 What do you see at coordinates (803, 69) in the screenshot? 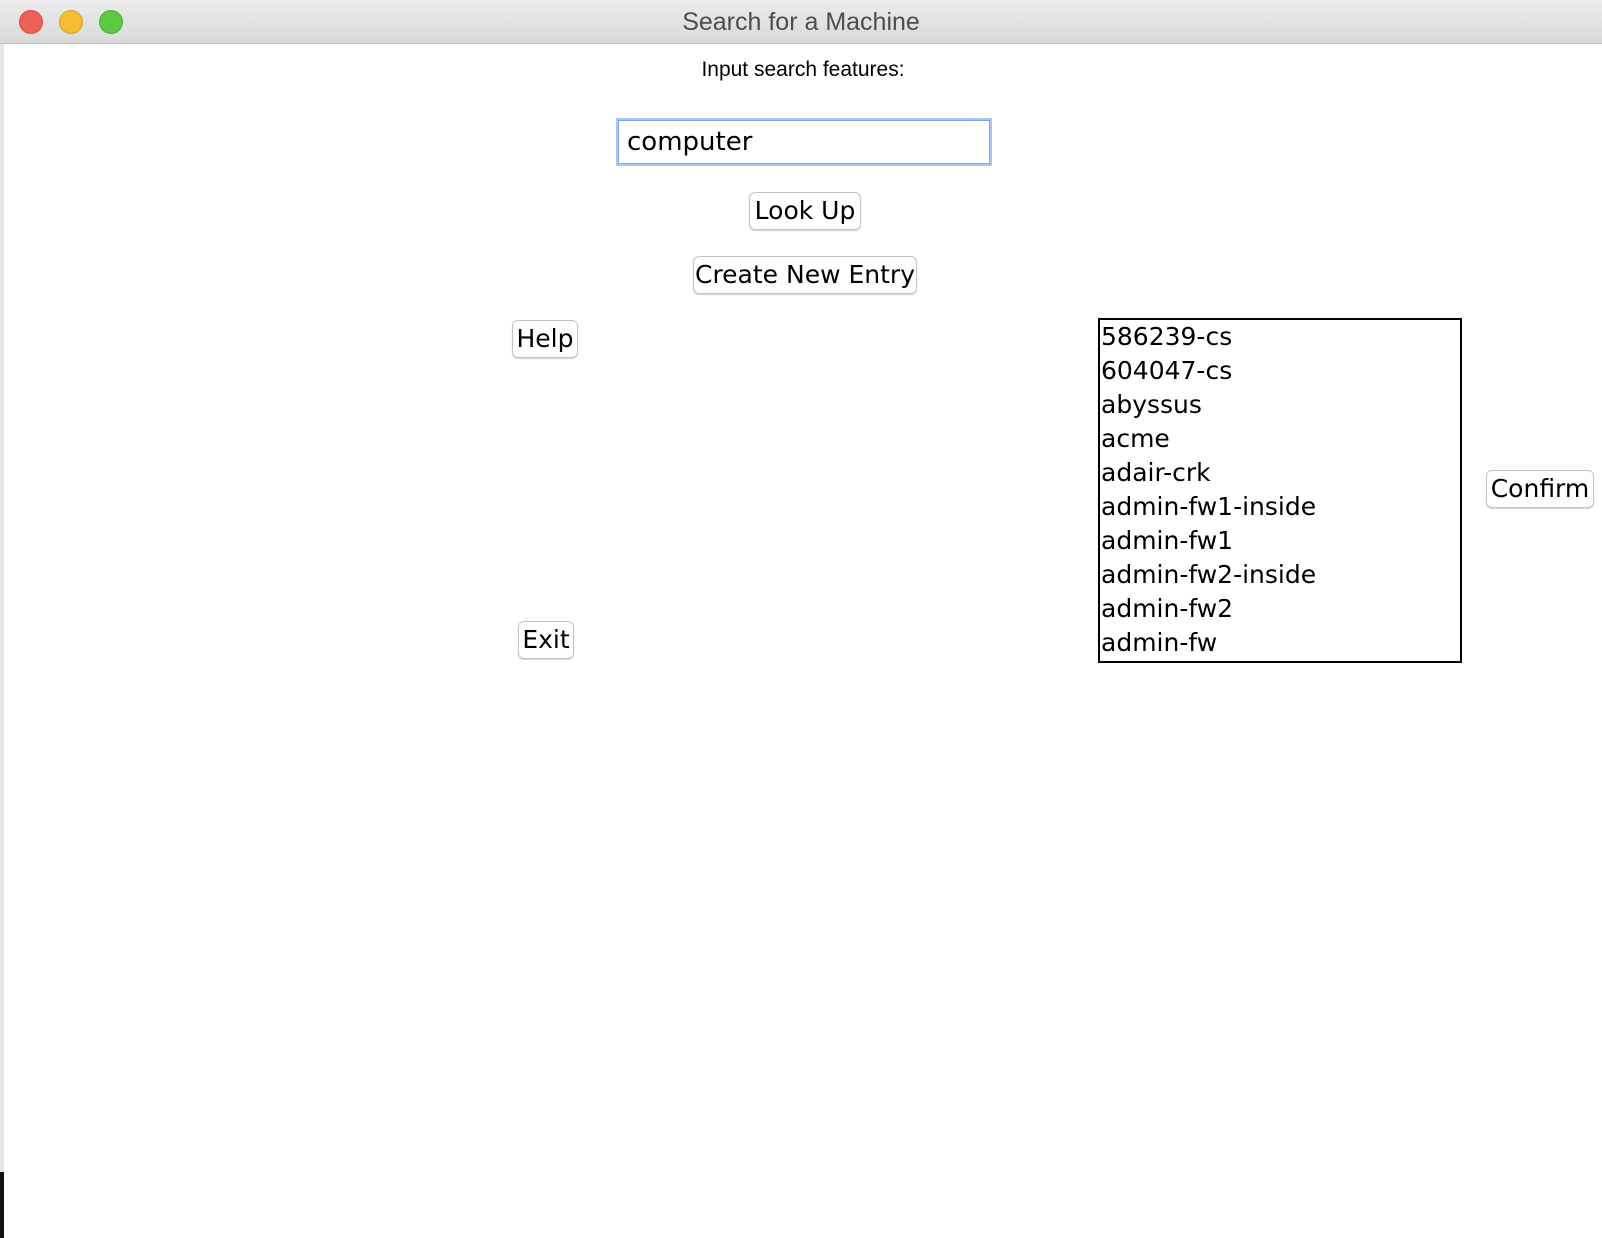
I see `search-prompt-label: Input search features:` at bounding box center [803, 69].